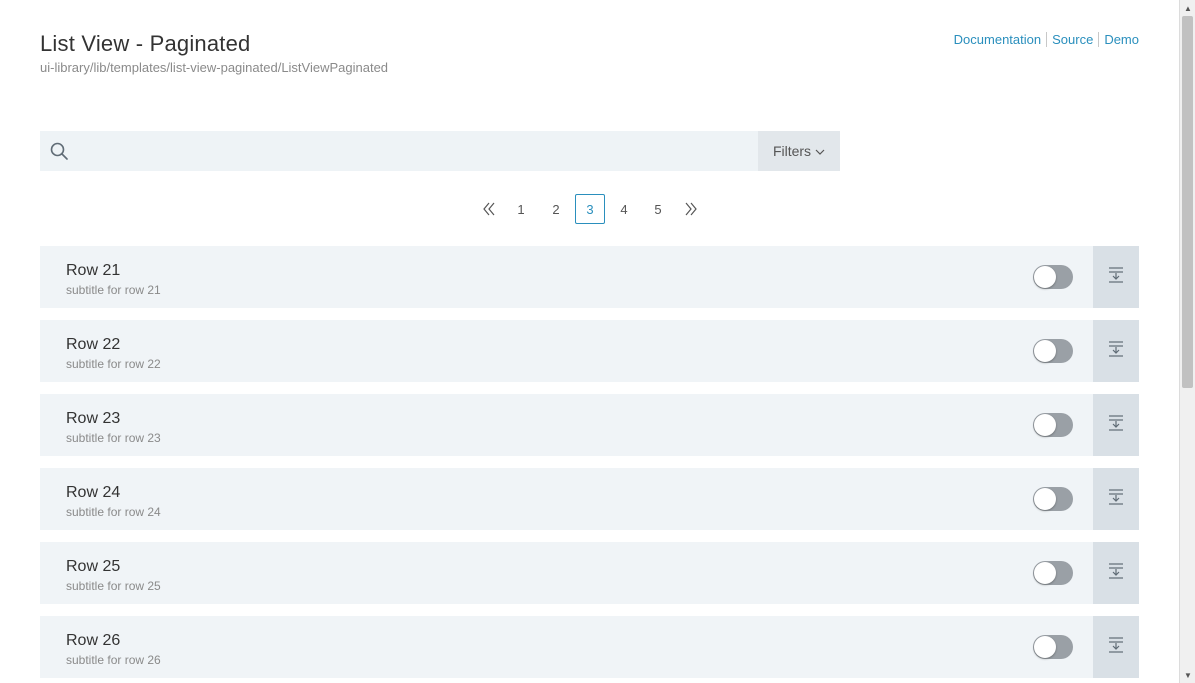  I want to click on scroll-up-icon: ▲, so click(1188, 8).